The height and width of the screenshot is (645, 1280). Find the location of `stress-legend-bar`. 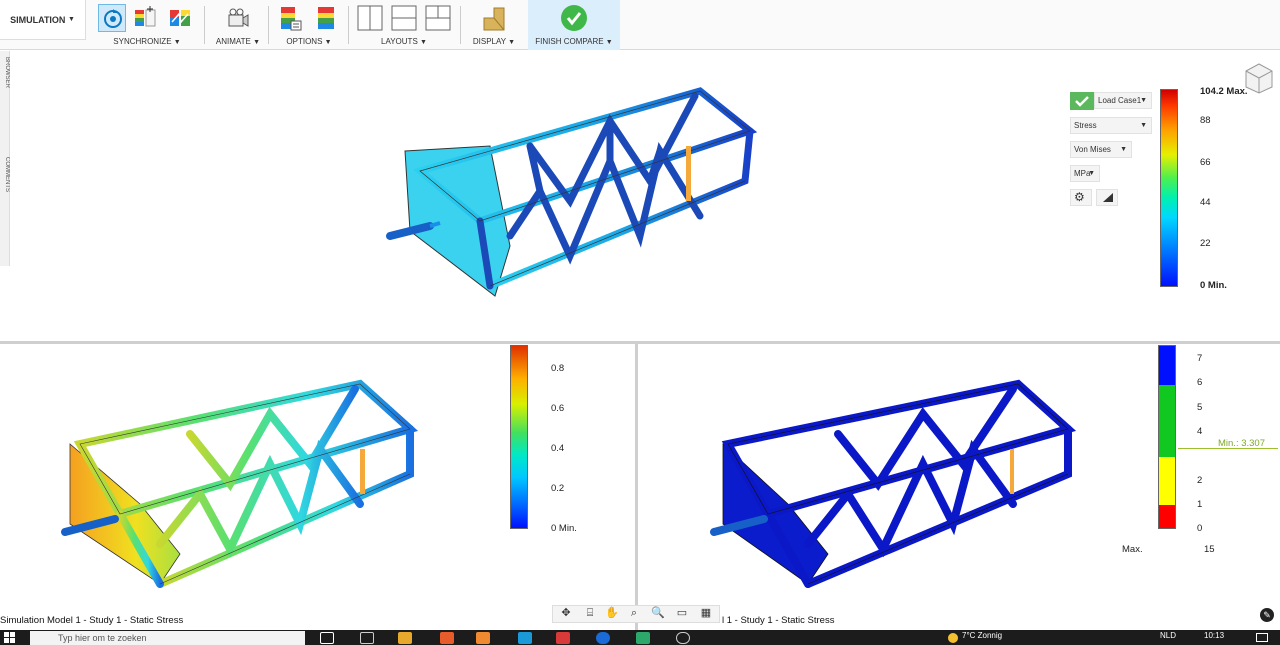

stress-legend-bar is located at coordinates (1169, 188).